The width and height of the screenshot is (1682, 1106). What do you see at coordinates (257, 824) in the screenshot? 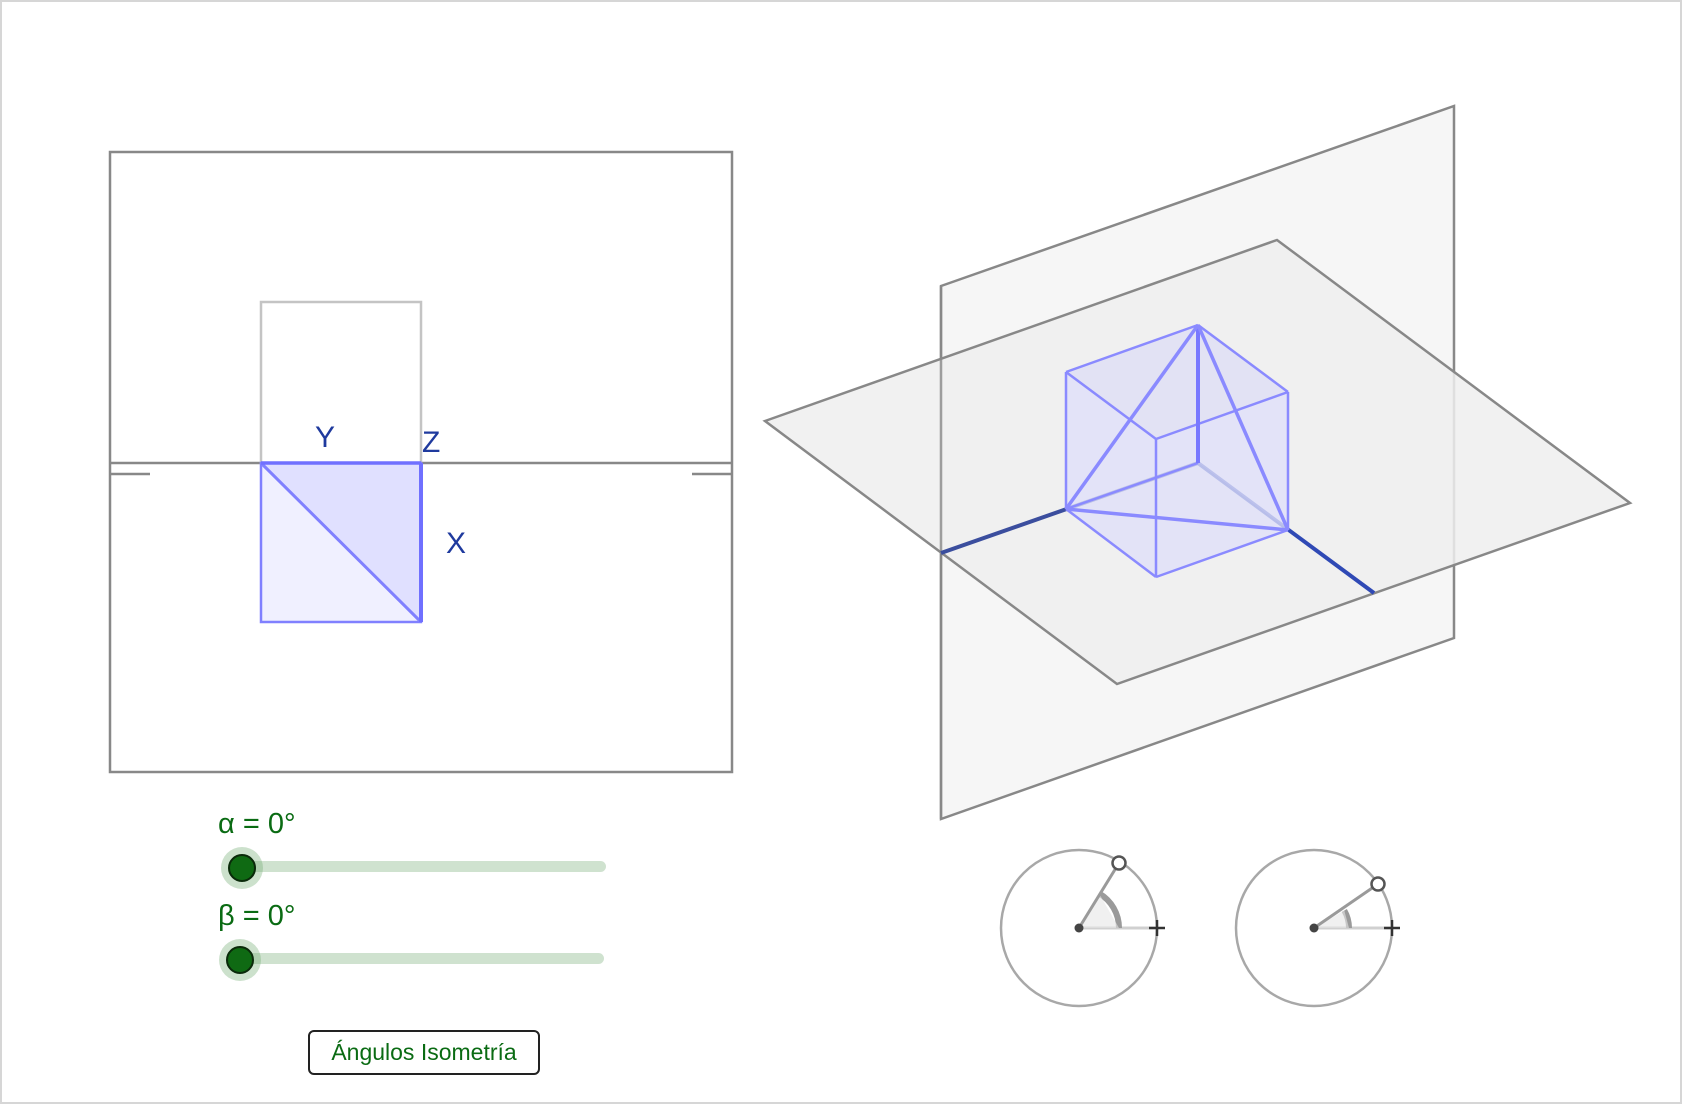
I see `alpha-slider-label: α = 0°` at bounding box center [257, 824].